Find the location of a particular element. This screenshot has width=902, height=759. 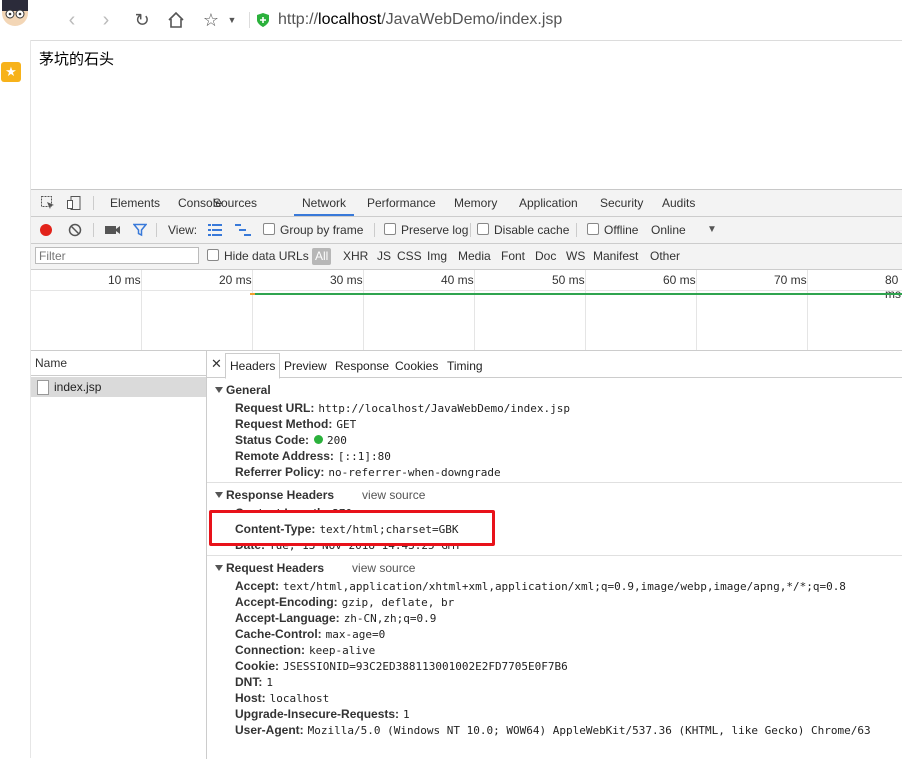

header-key: DNT: is located at coordinates (249, 682).